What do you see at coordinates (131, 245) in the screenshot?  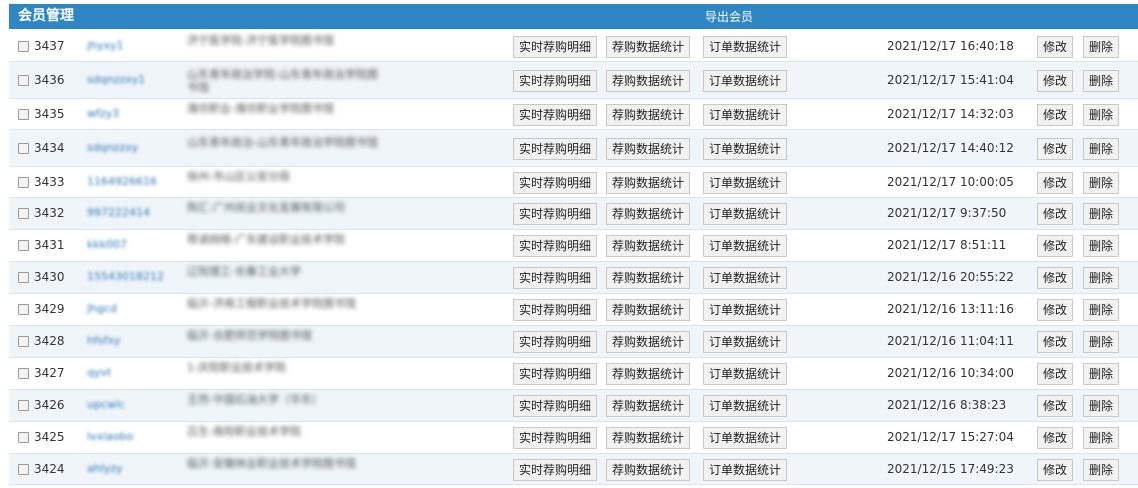 I see `member-username-link: kkk007` at bounding box center [131, 245].